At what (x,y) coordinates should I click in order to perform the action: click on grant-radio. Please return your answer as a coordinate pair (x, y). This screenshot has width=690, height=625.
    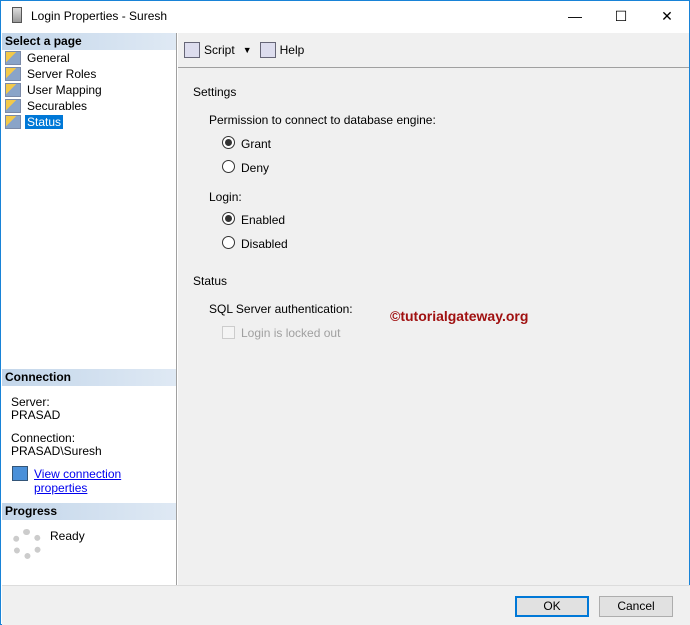
    Looking at the image, I should click on (228, 142).